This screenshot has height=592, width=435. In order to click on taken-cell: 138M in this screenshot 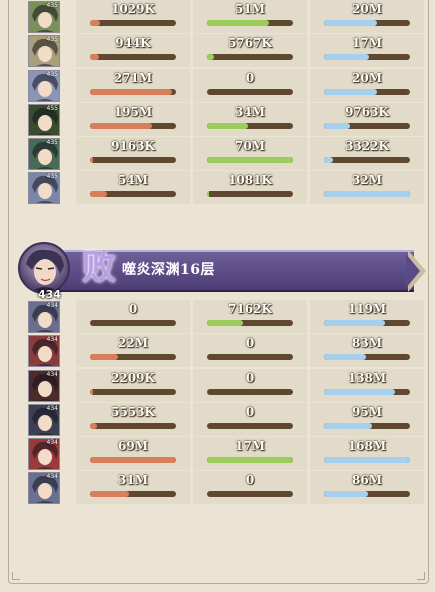, I will do `click(367, 385)`.